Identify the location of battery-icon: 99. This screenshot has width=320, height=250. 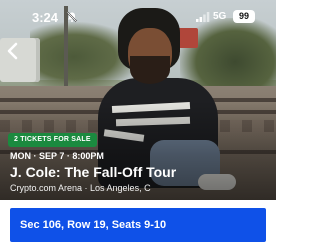
(244, 16).